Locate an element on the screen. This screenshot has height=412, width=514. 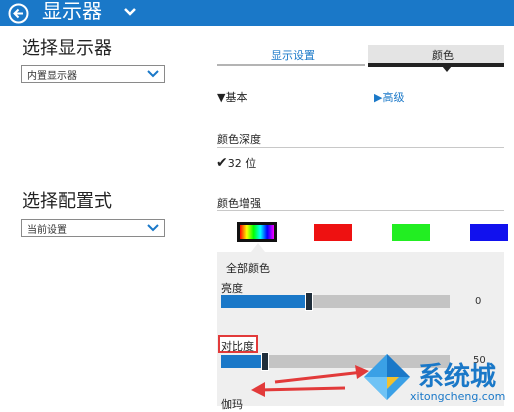
select-display-heading: 选择显示器 is located at coordinates (67, 48).